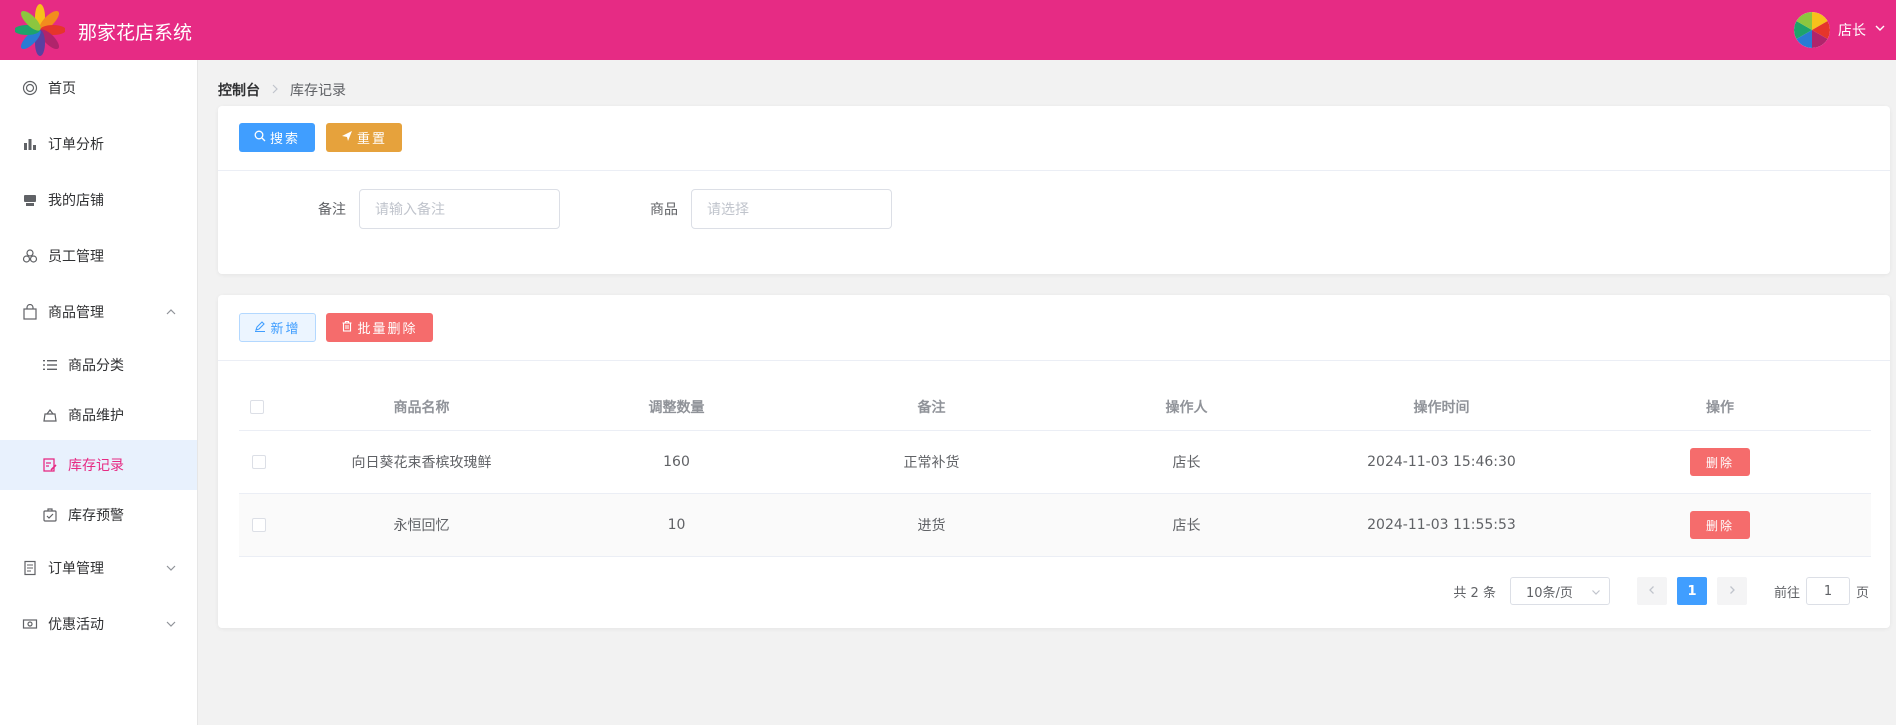 Image resolution: width=1896 pixels, height=725 pixels. What do you see at coordinates (30, 312) in the screenshot?
I see `bag-icon` at bounding box center [30, 312].